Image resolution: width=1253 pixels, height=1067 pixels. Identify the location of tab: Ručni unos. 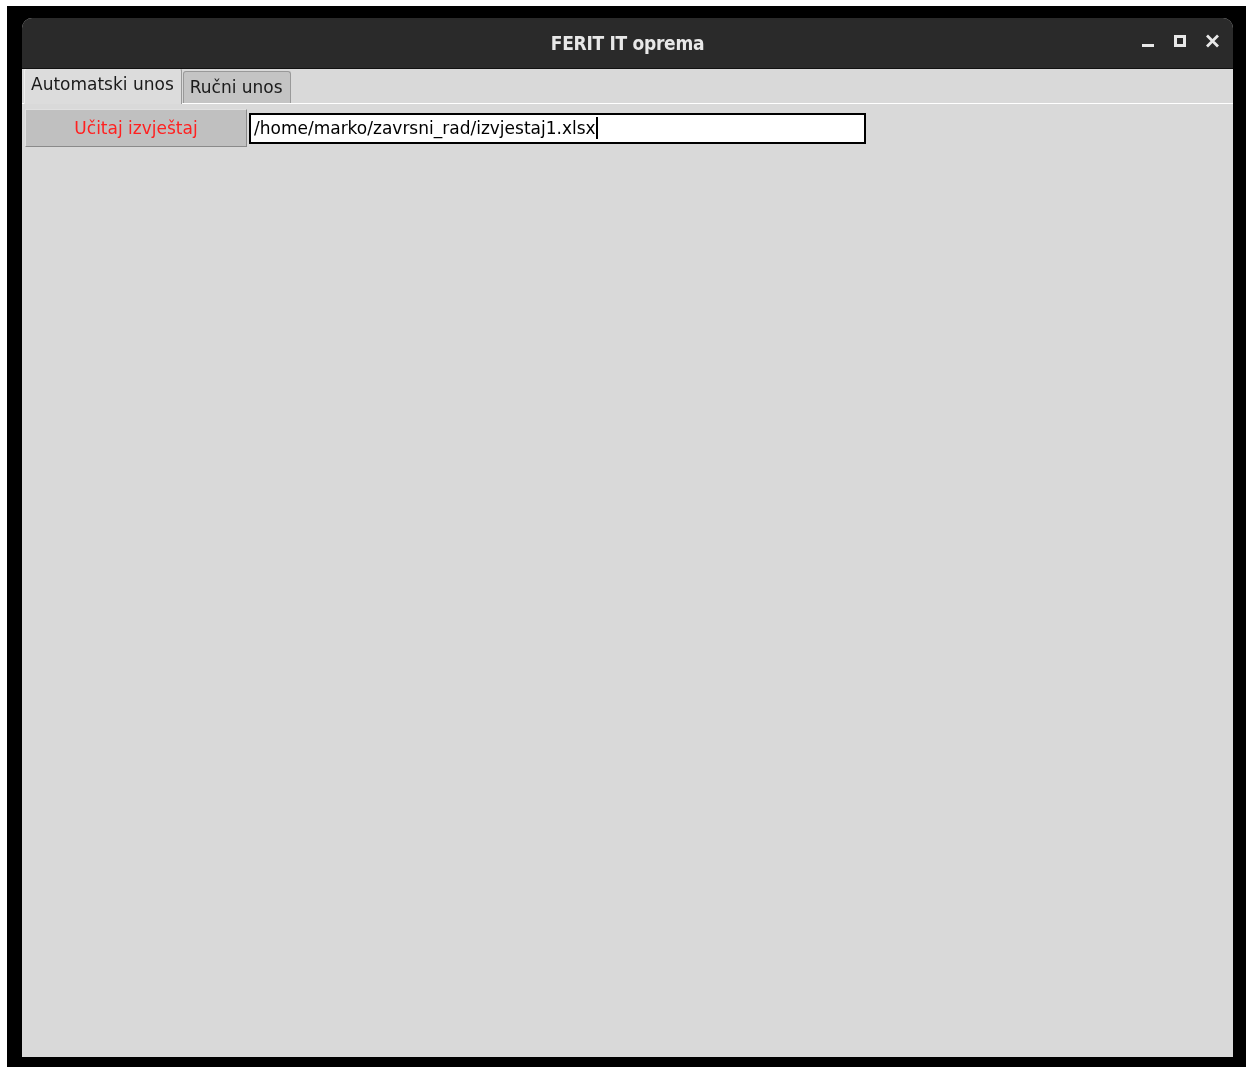
(236, 87).